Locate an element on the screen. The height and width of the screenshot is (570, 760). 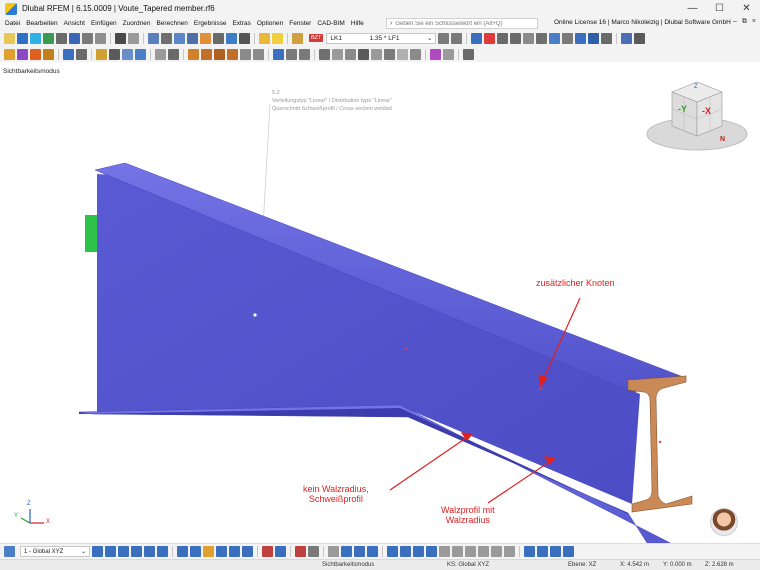
workplane-icon is located at coordinates (431, 551).